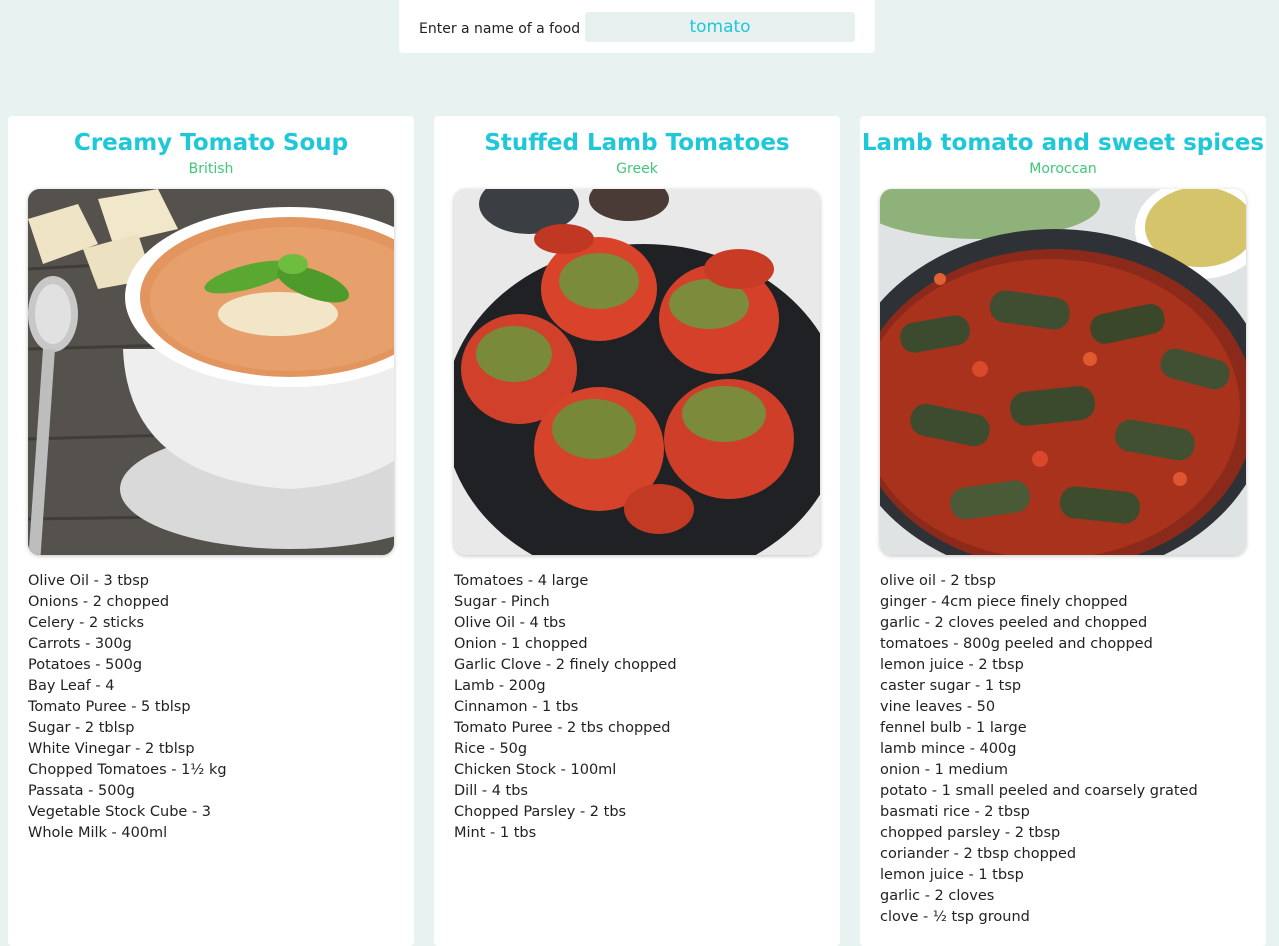 The image size is (1279, 946). What do you see at coordinates (565, 665) in the screenshot?
I see `ingredient-item: Garlic Clove - 2 finely chopped` at bounding box center [565, 665].